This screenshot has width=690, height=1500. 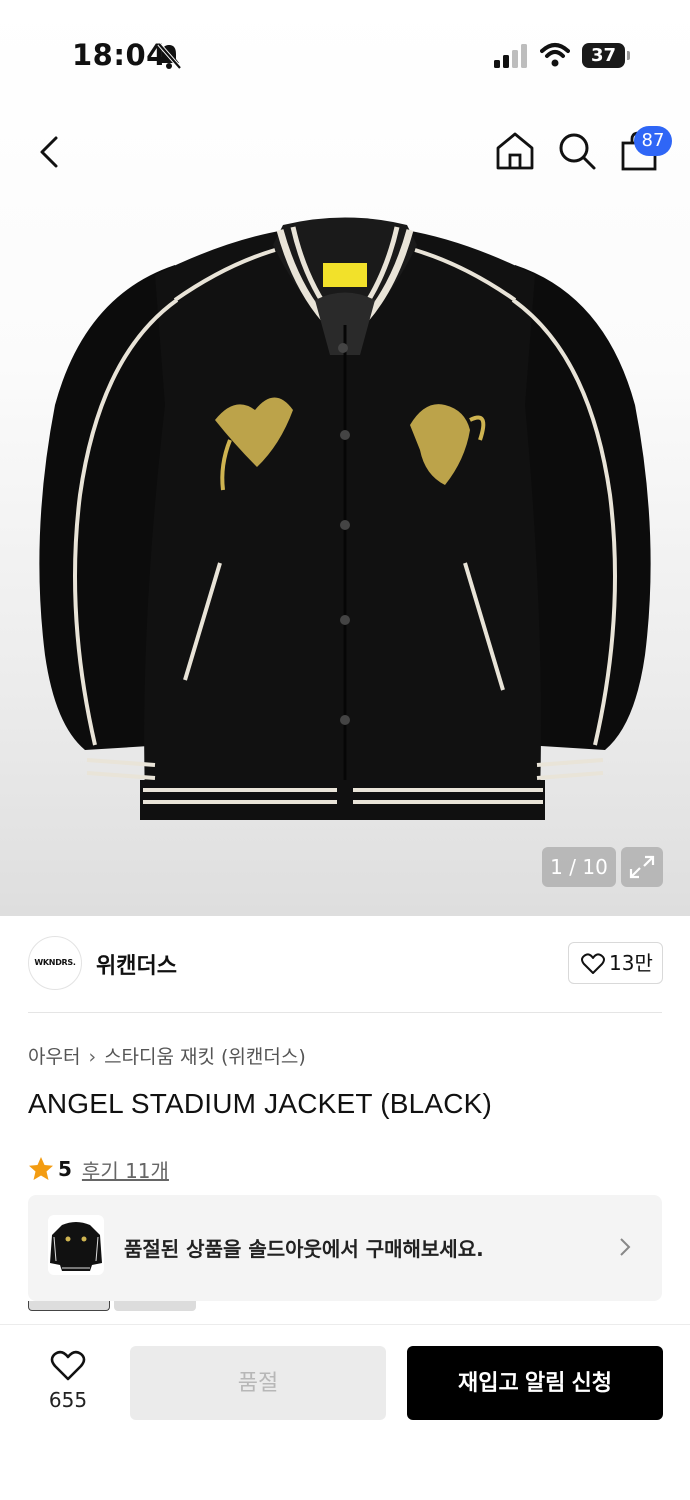 I want to click on restock-alert-button: 재입고 알림 신청, so click(x=535, y=1383).